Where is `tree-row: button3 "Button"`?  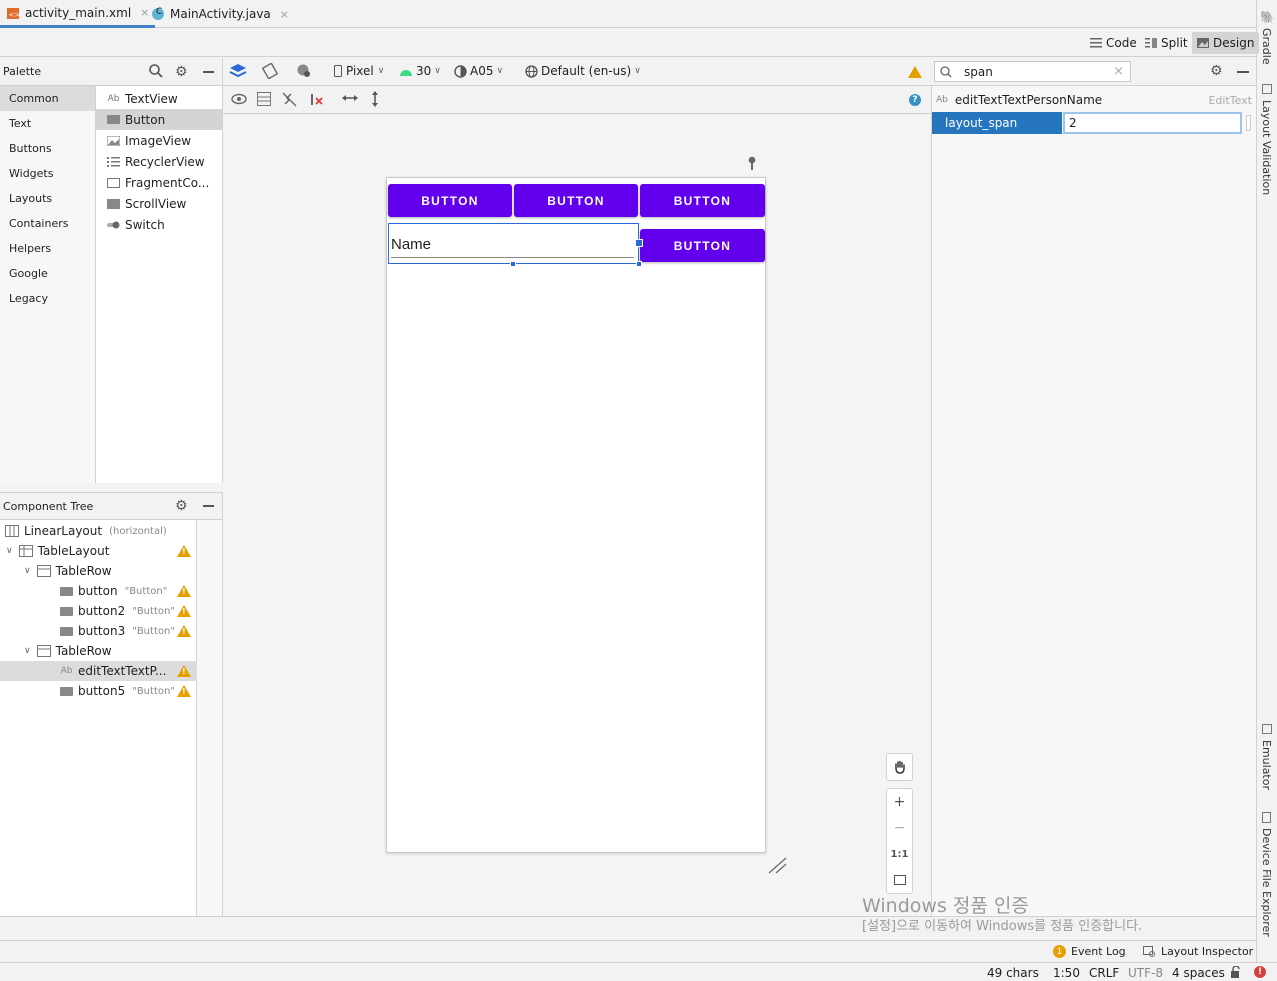 tree-row: button3 "Button" is located at coordinates (98, 631).